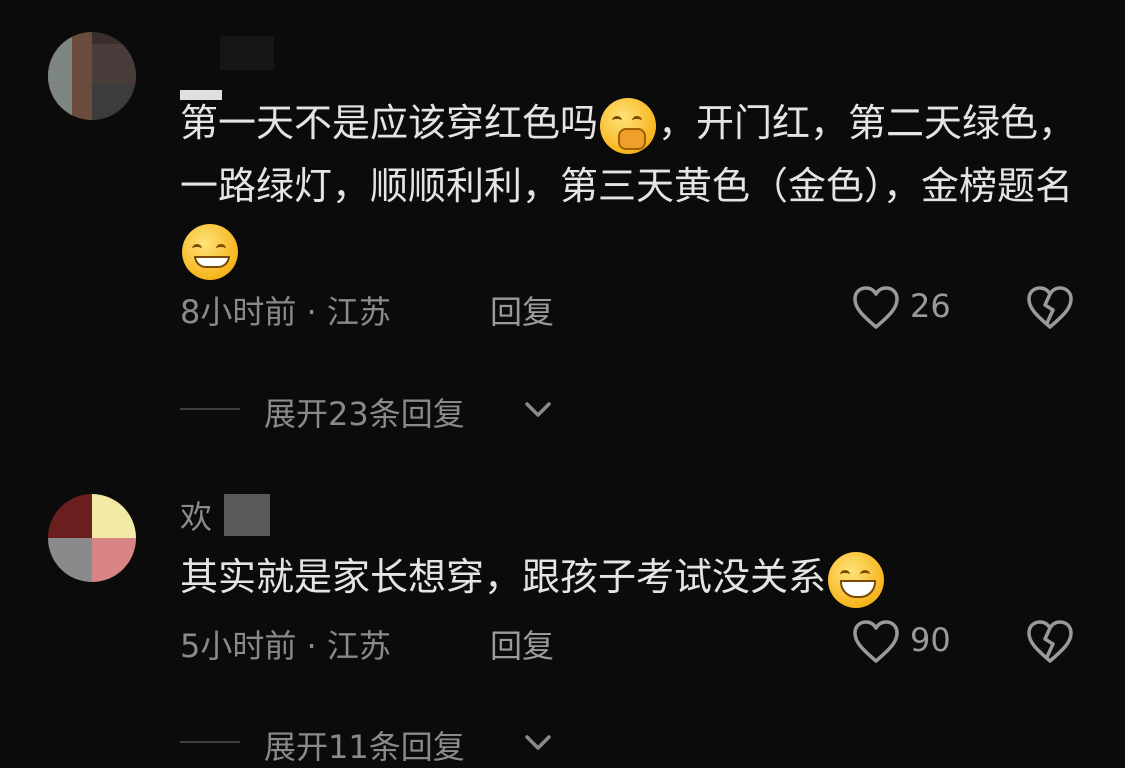  What do you see at coordinates (503, 577) in the screenshot?
I see `comment-text-part: 其实就是家长想穿，跟孩子考试没关系` at bounding box center [503, 577].